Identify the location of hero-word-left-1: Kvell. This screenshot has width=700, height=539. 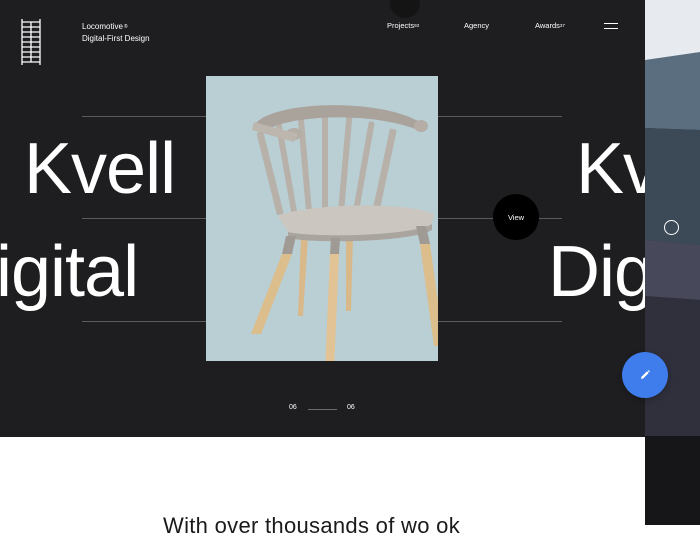
(100, 169).